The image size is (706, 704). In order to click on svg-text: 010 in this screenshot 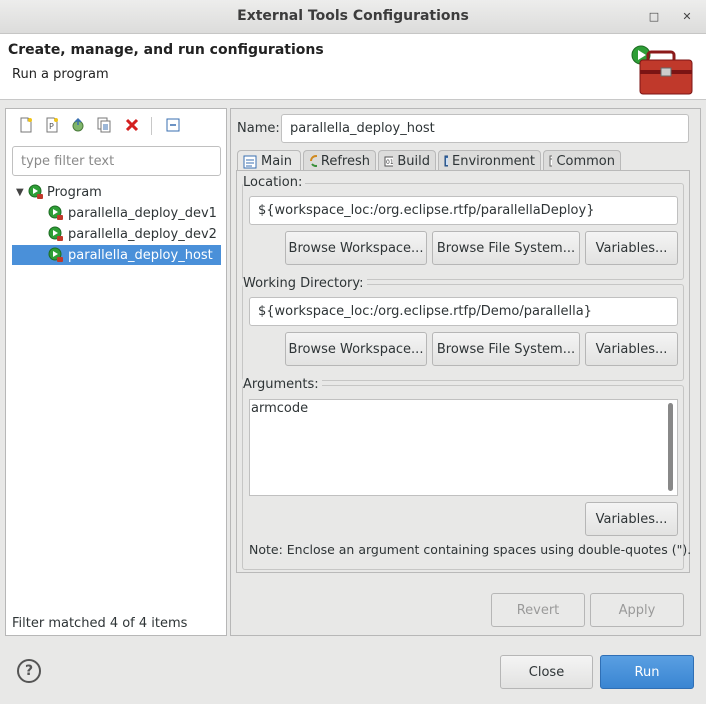, I will do `click(389, 162)`.